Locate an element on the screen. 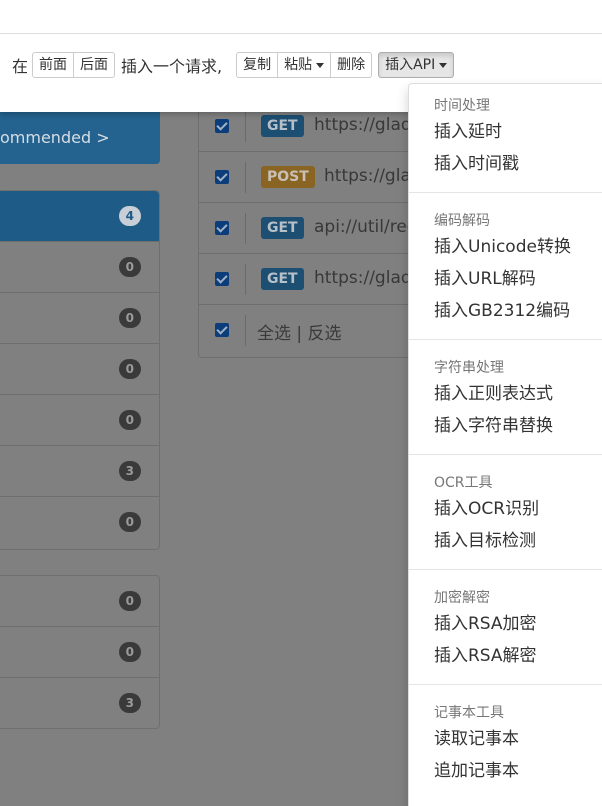  paste-dropdown-button: 粘贴 is located at coordinates (305, 65).